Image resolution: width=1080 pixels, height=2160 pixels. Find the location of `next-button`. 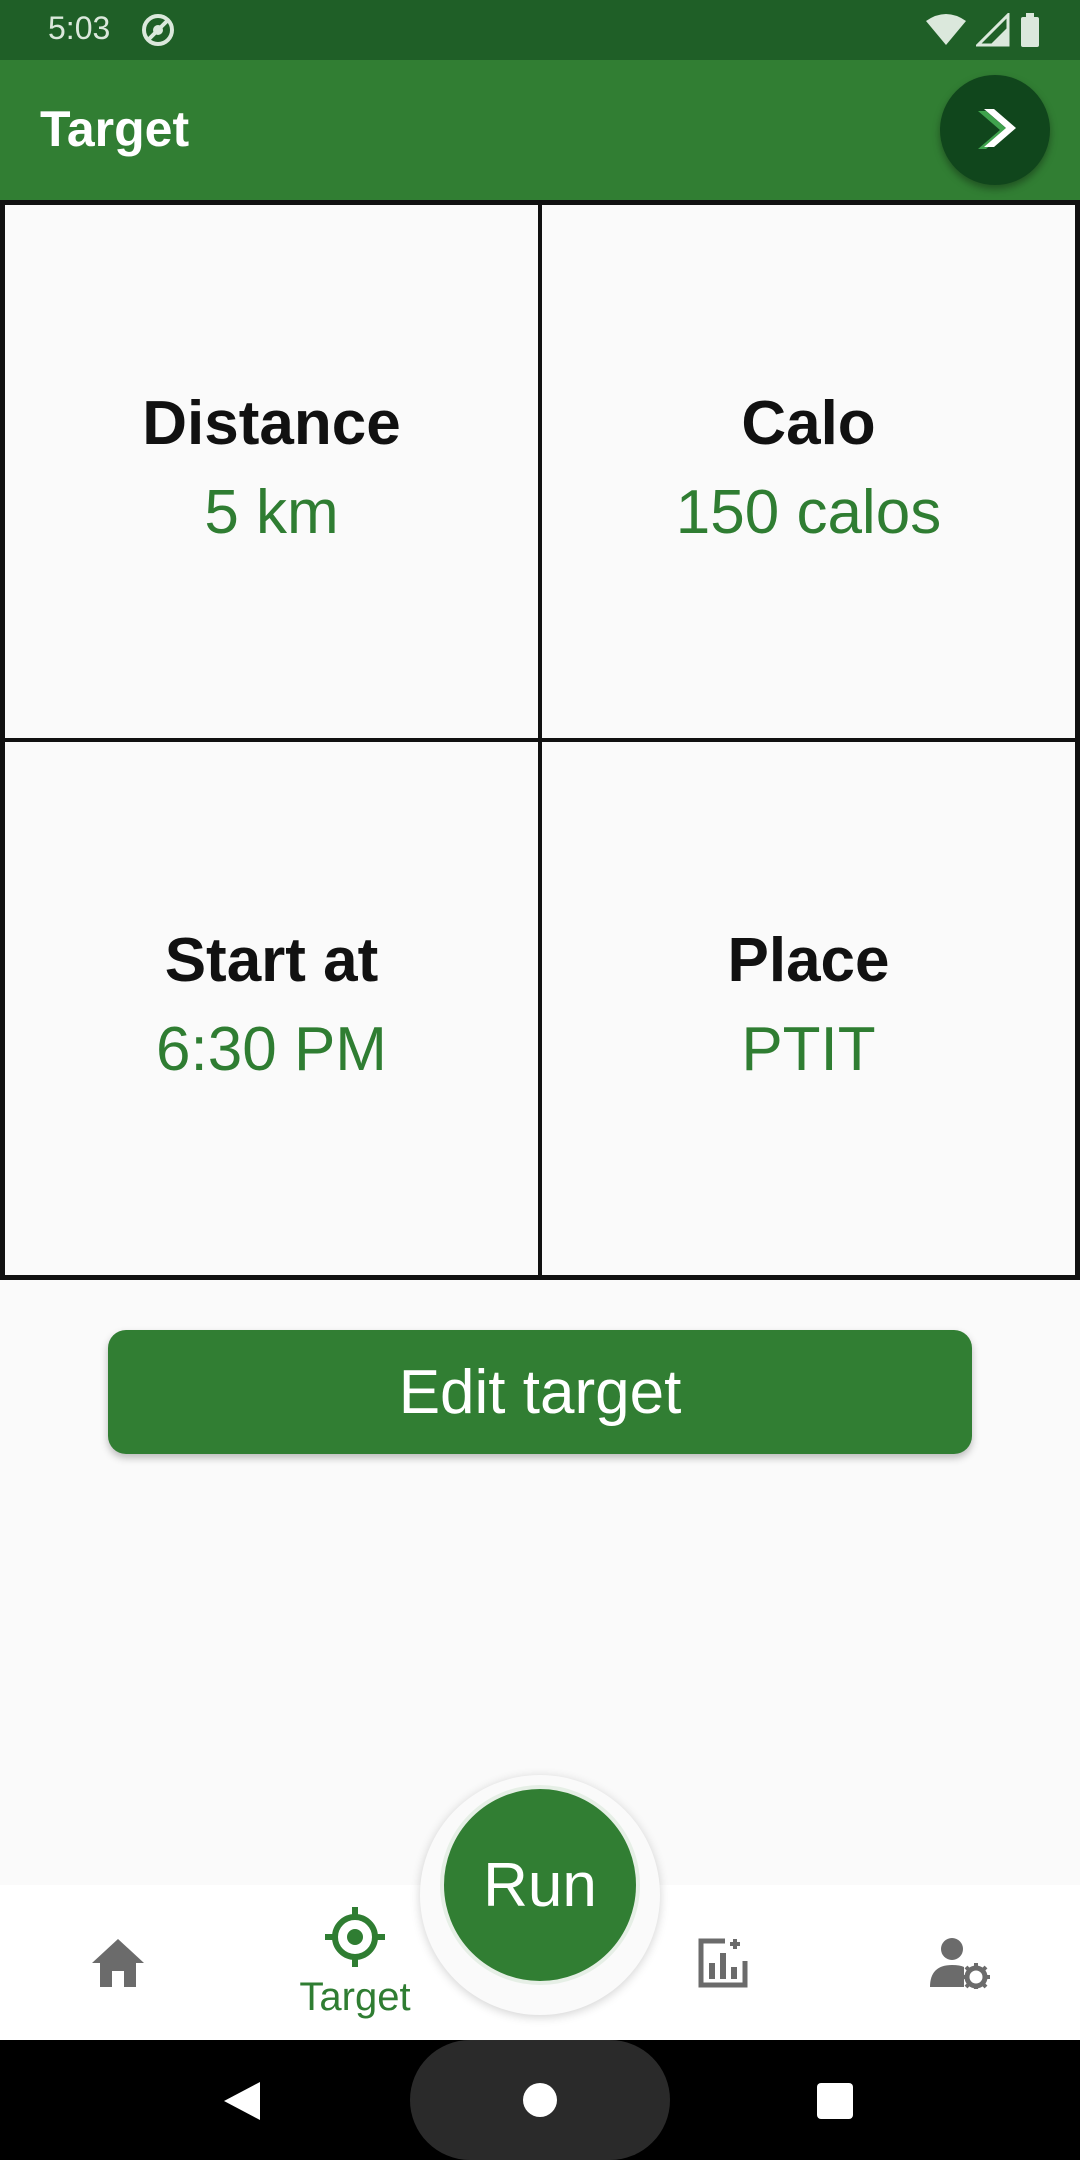

next-button is located at coordinates (995, 130).